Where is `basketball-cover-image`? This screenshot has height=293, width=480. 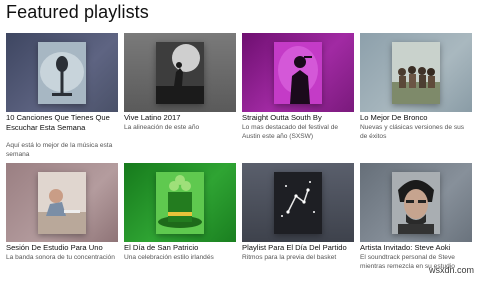
basketball-cover-image is located at coordinates (298, 203).